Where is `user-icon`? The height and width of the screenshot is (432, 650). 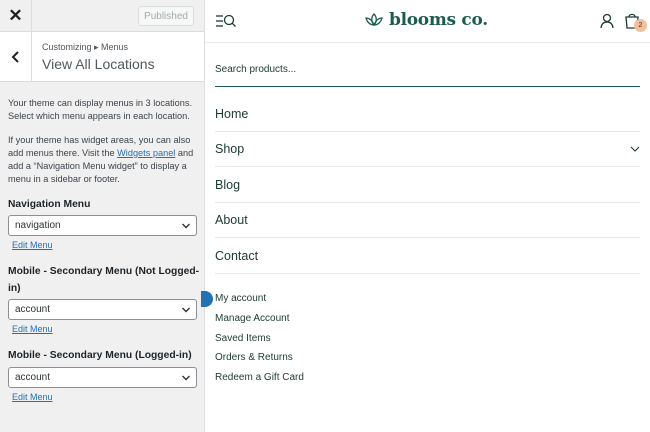 user-icon is located at coordinates (607, 21).